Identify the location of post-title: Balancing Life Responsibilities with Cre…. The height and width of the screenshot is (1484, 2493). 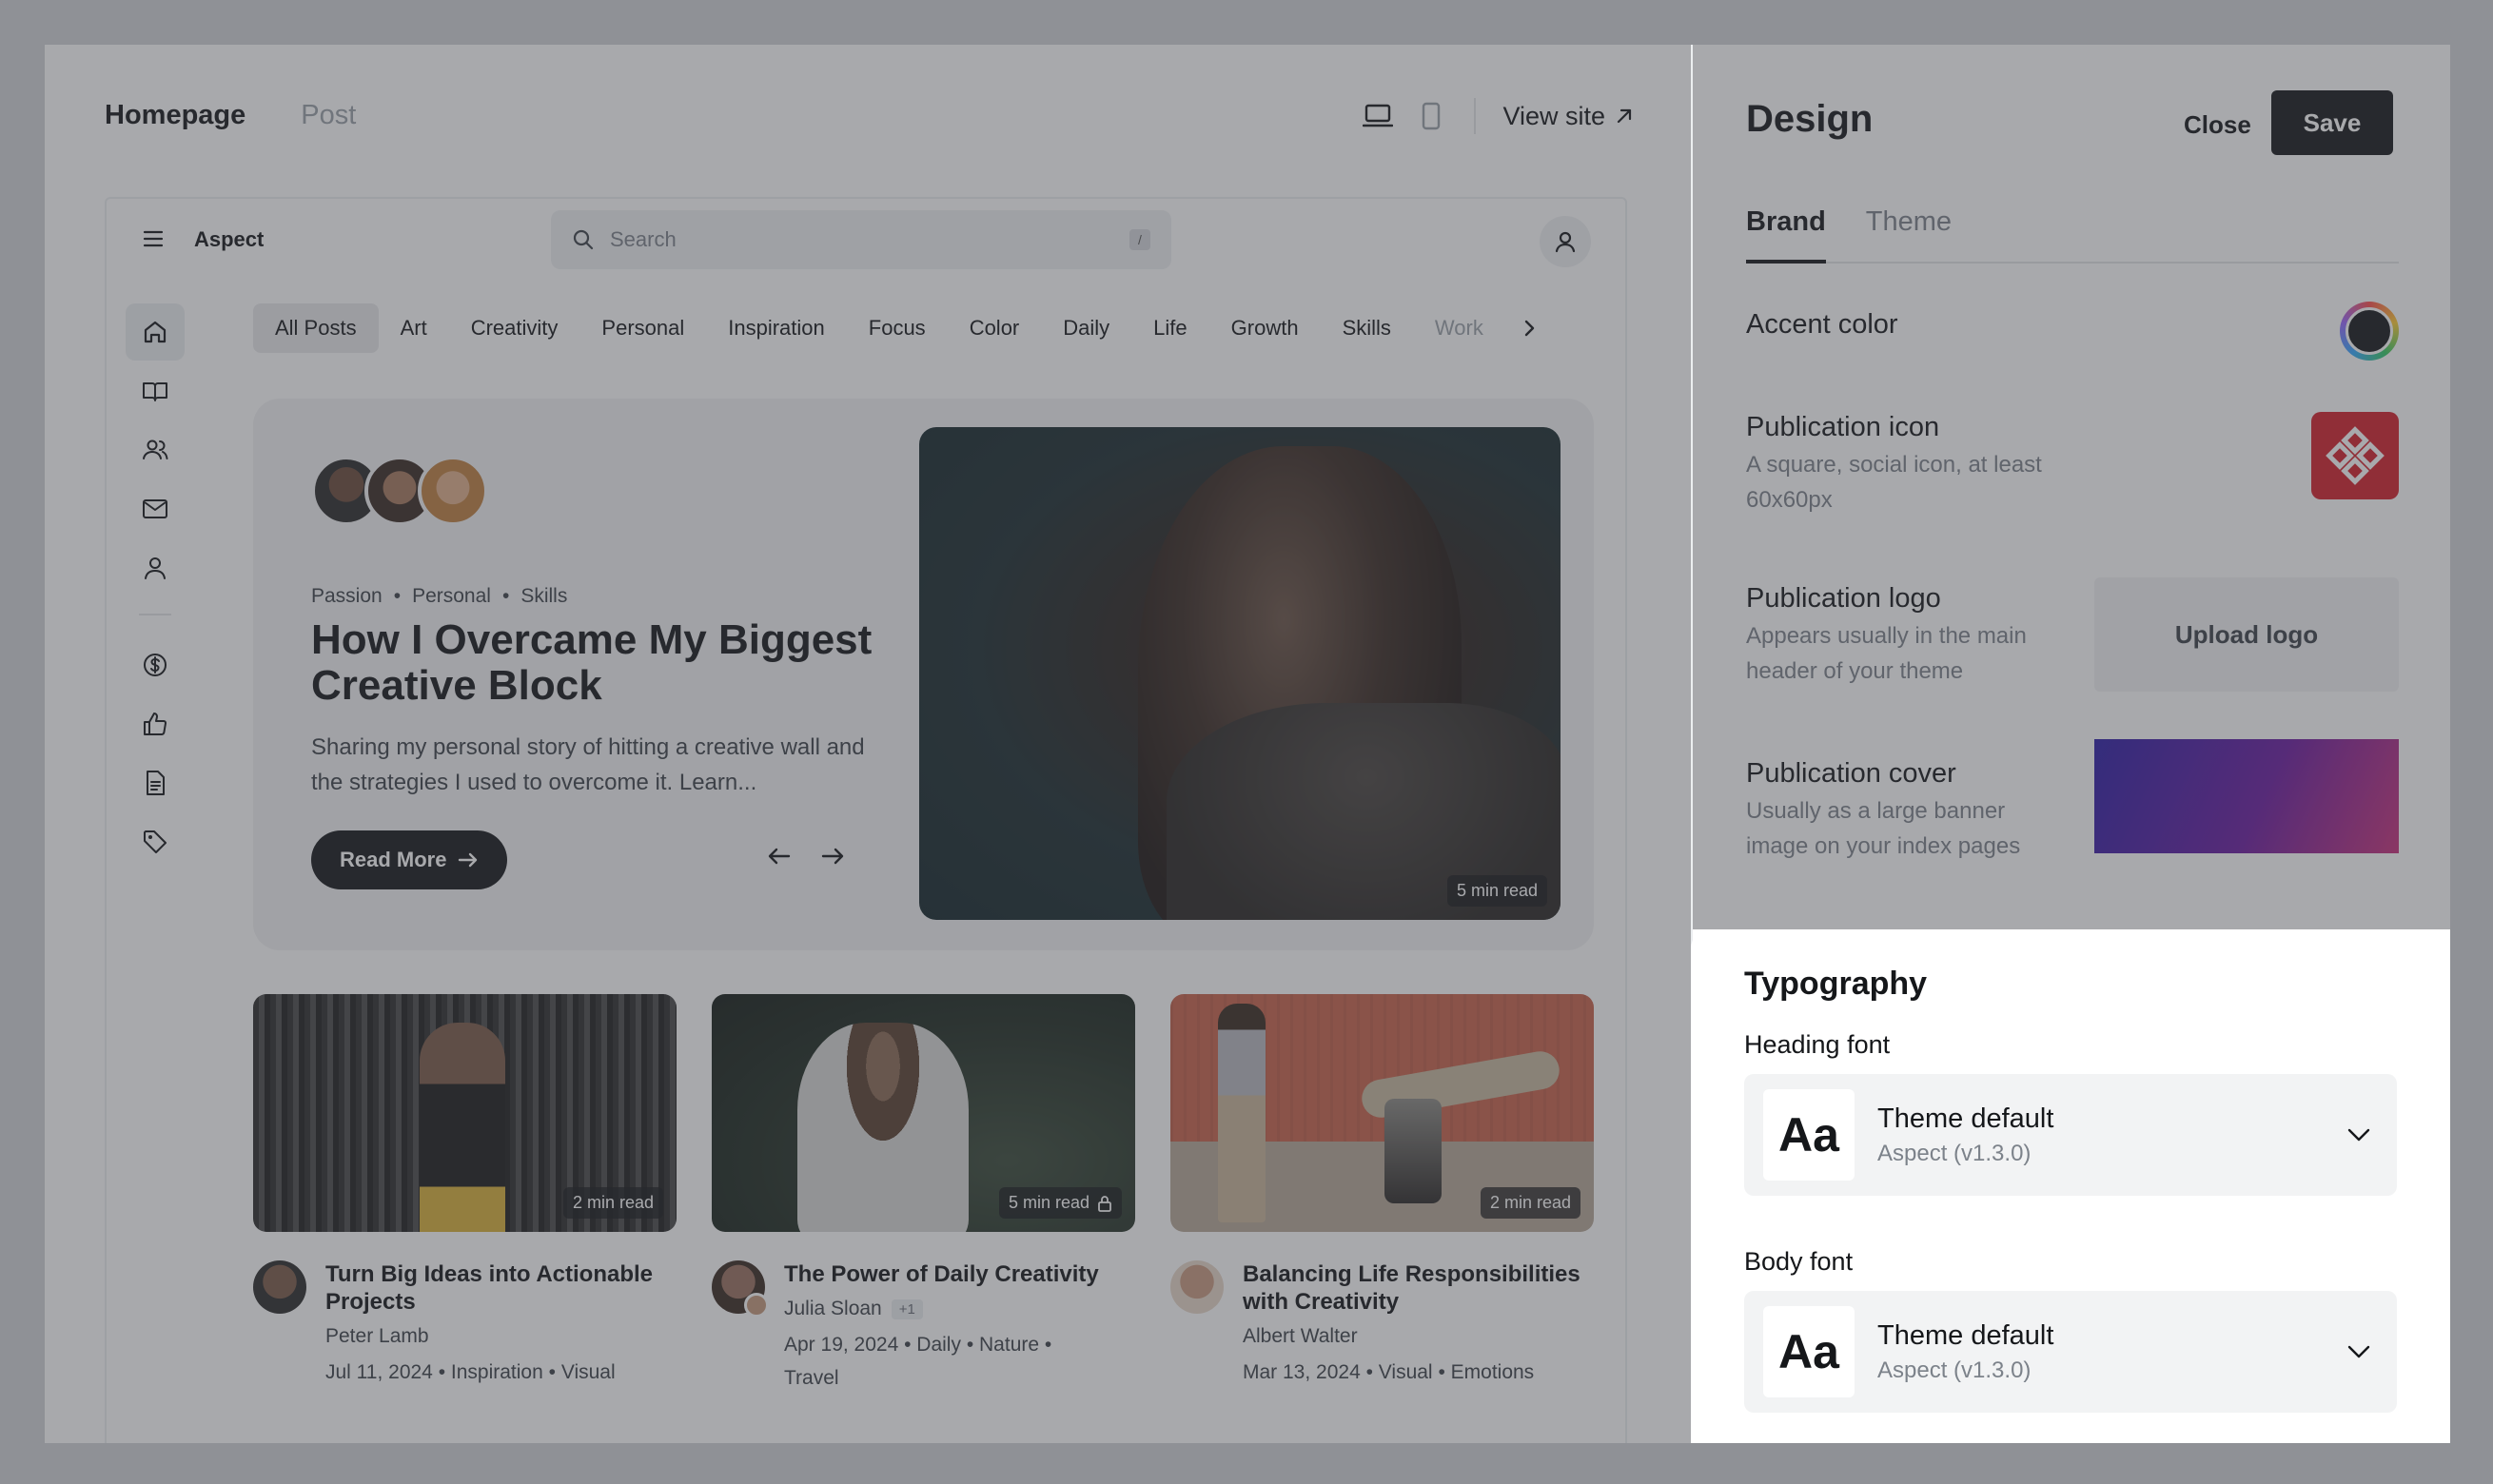
(1418, 1288).